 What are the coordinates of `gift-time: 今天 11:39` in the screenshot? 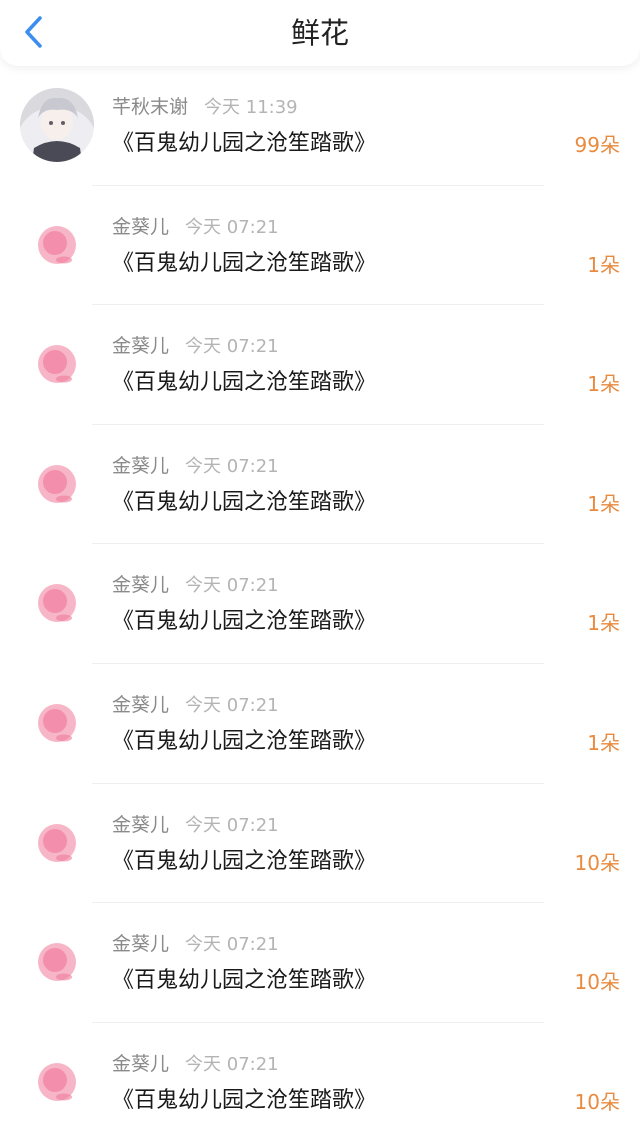 It's located at (251, 107).